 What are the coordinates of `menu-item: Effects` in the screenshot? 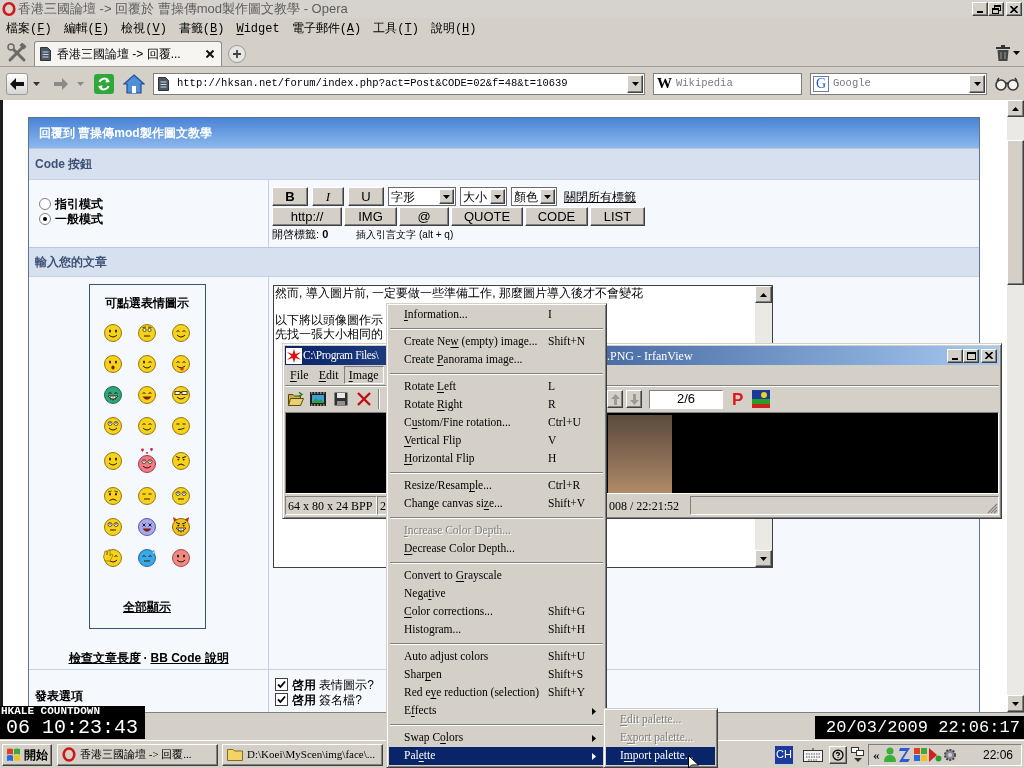 It's located at (496, 711).